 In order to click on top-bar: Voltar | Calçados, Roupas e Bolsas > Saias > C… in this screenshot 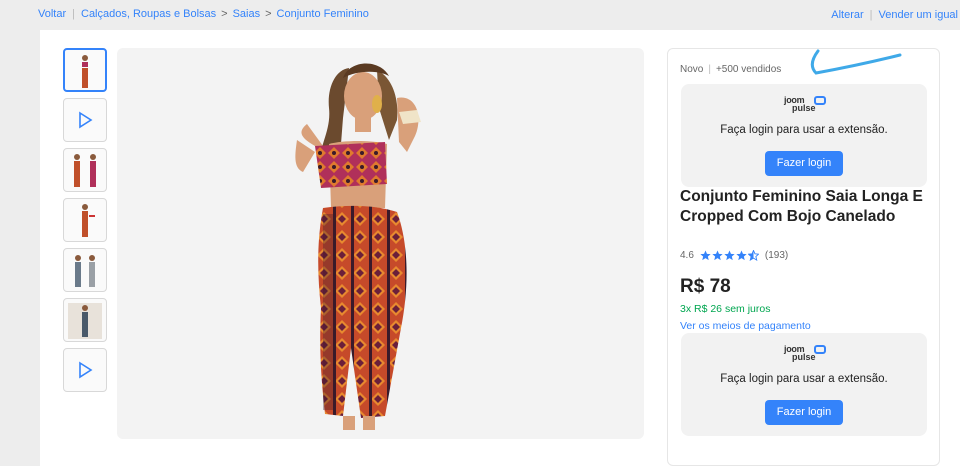, I will do `click(480, 15)`.